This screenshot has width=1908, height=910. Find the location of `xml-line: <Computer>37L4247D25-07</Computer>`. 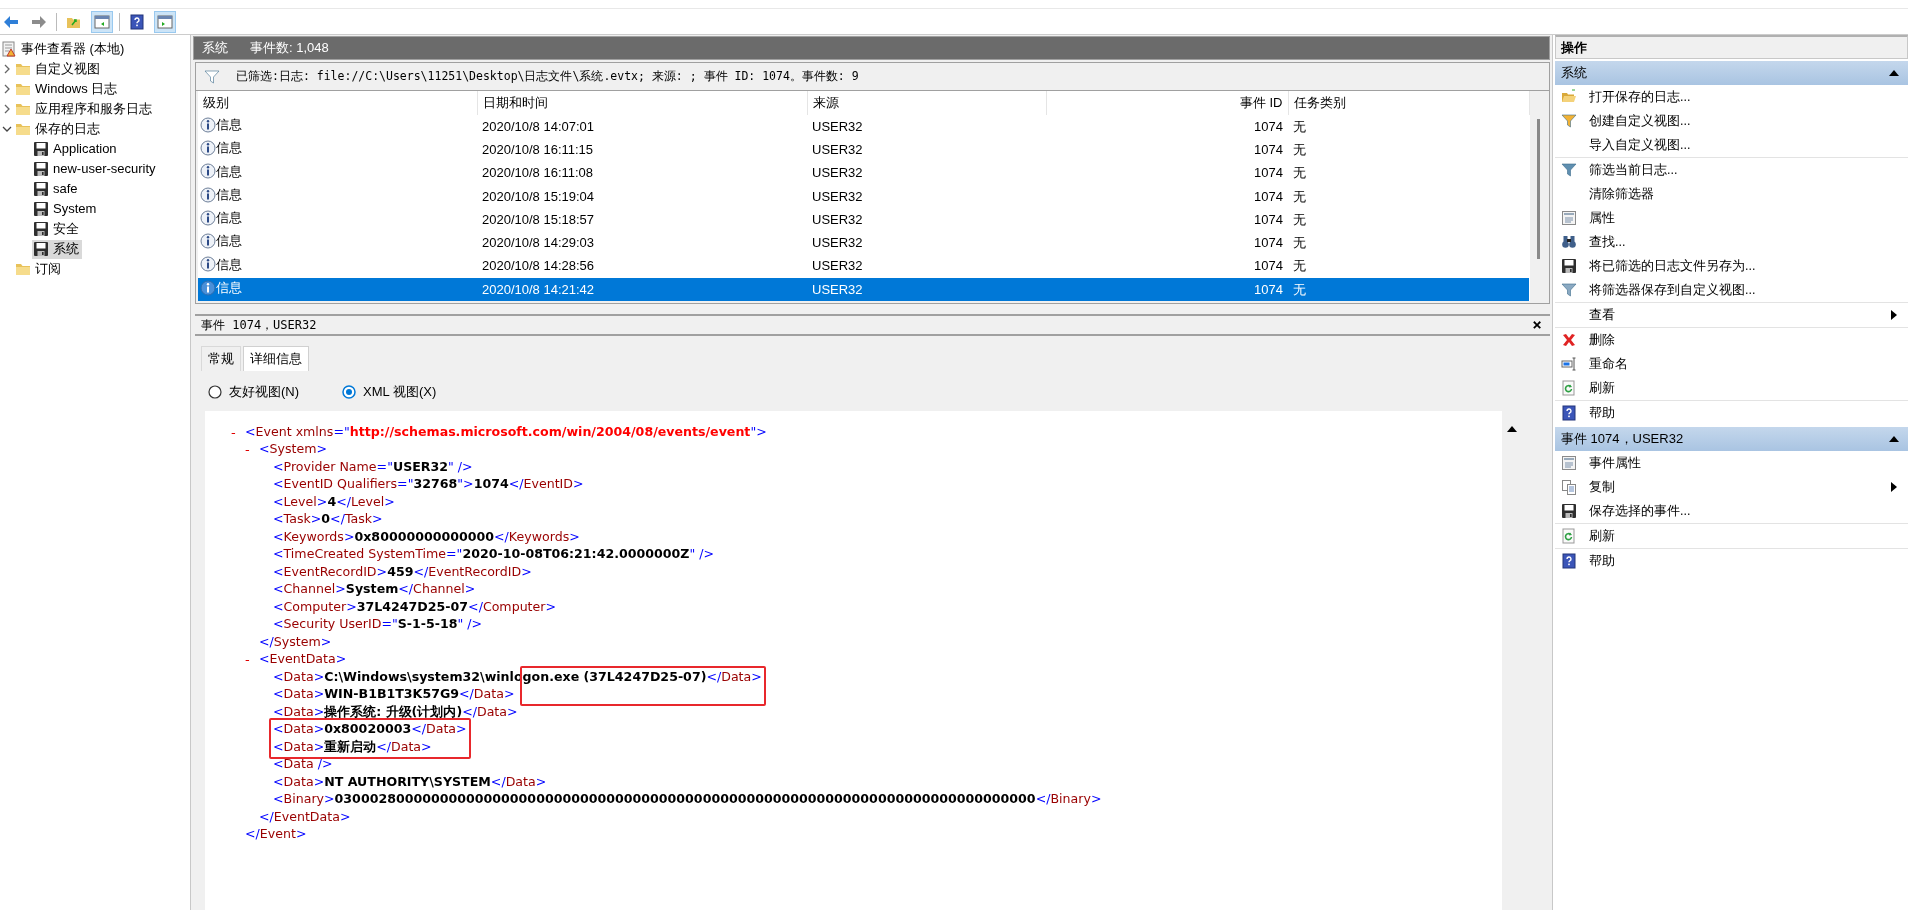

xml-line: <Computer>37L4247D25-07</Computer> is located at coordinates (415, 606).